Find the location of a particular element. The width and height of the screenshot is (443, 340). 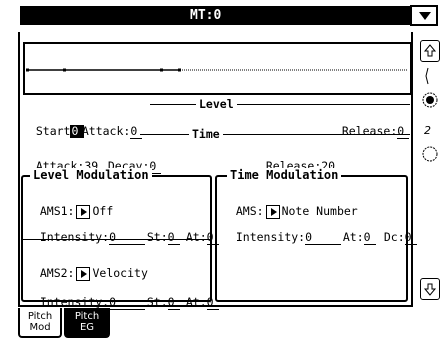

st1-label: St: is located at coordinates (157, 237).